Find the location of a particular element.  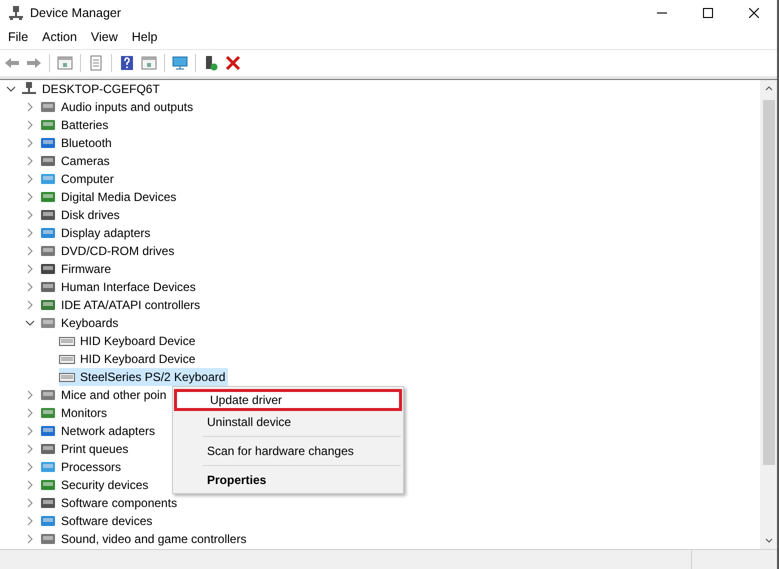

tree-item: Display adapters is located at coordinates (97, 233).